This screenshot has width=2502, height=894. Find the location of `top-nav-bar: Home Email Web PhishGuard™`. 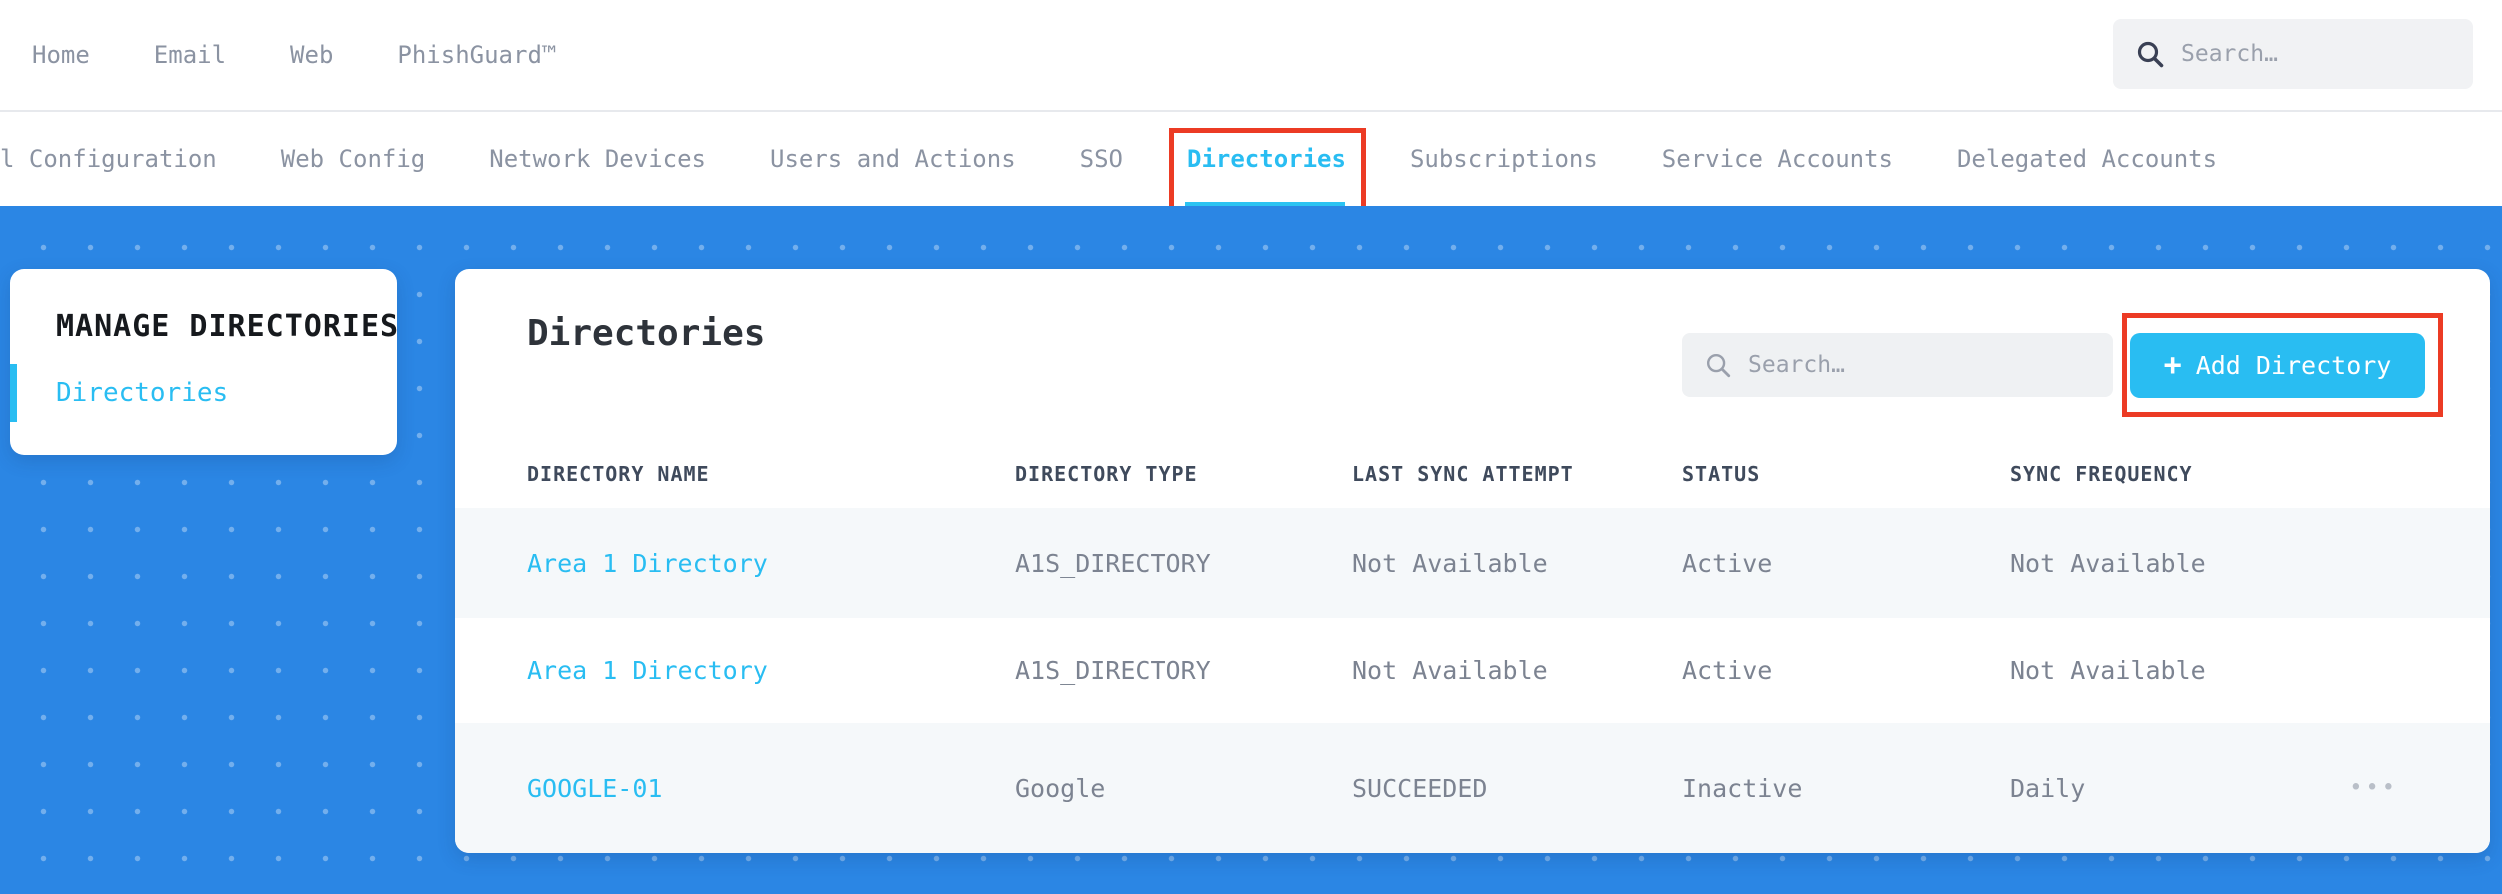

top-nav-bar: Home Email Web PhishGuard™ is located at coordinates (1251, 56).